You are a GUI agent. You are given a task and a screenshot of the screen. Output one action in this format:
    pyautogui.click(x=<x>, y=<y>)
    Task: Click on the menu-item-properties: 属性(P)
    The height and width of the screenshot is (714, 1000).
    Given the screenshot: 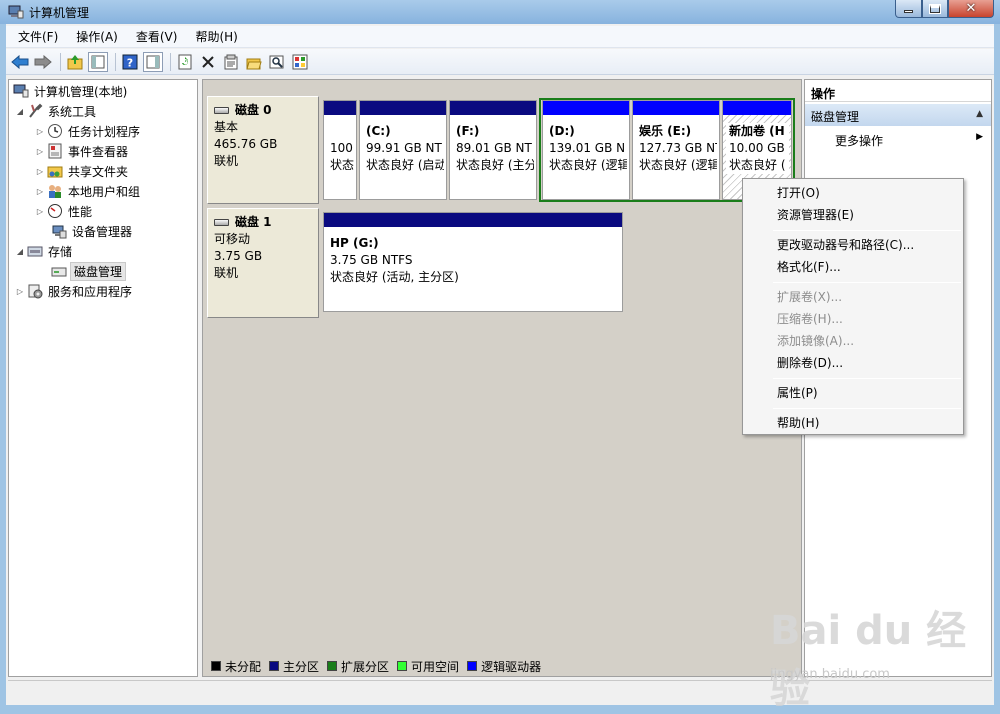 What is the action you would take?
    pyautogui.click(x=797, y=392)
    